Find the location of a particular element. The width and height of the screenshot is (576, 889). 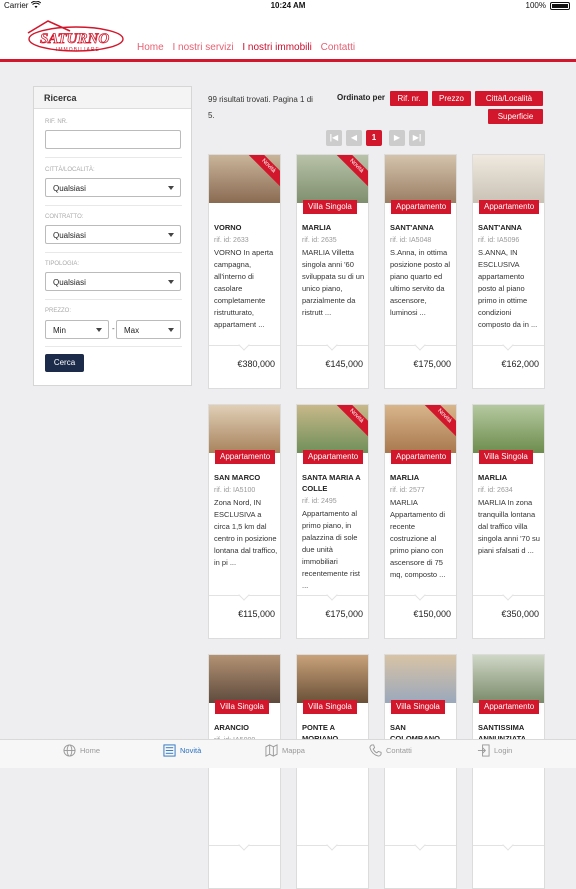

listing-ref: rif. id: 2577 is located at coordinates (407, 490).